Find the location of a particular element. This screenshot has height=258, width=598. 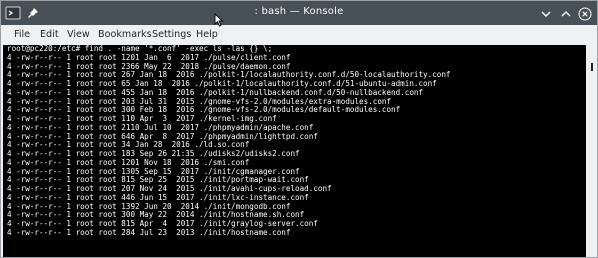

menu-edit: Edit is located at coordinates (49, 34).